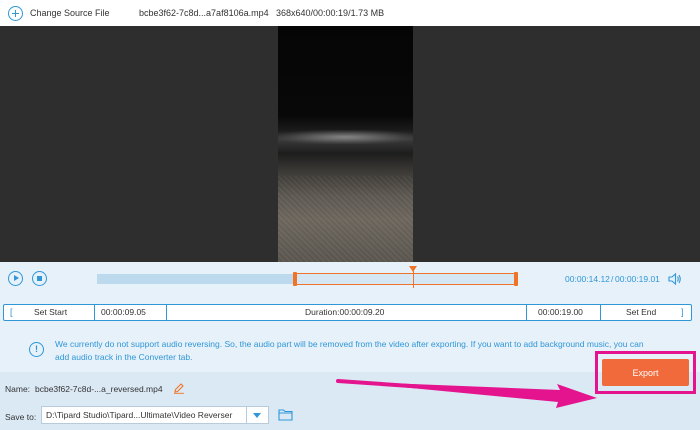  What do you see at coordinates (330, 13) in the screenshot?
I see `source-file-info: 368x640/00:00:19/1.73 MB` at bounding box center [330, 13].